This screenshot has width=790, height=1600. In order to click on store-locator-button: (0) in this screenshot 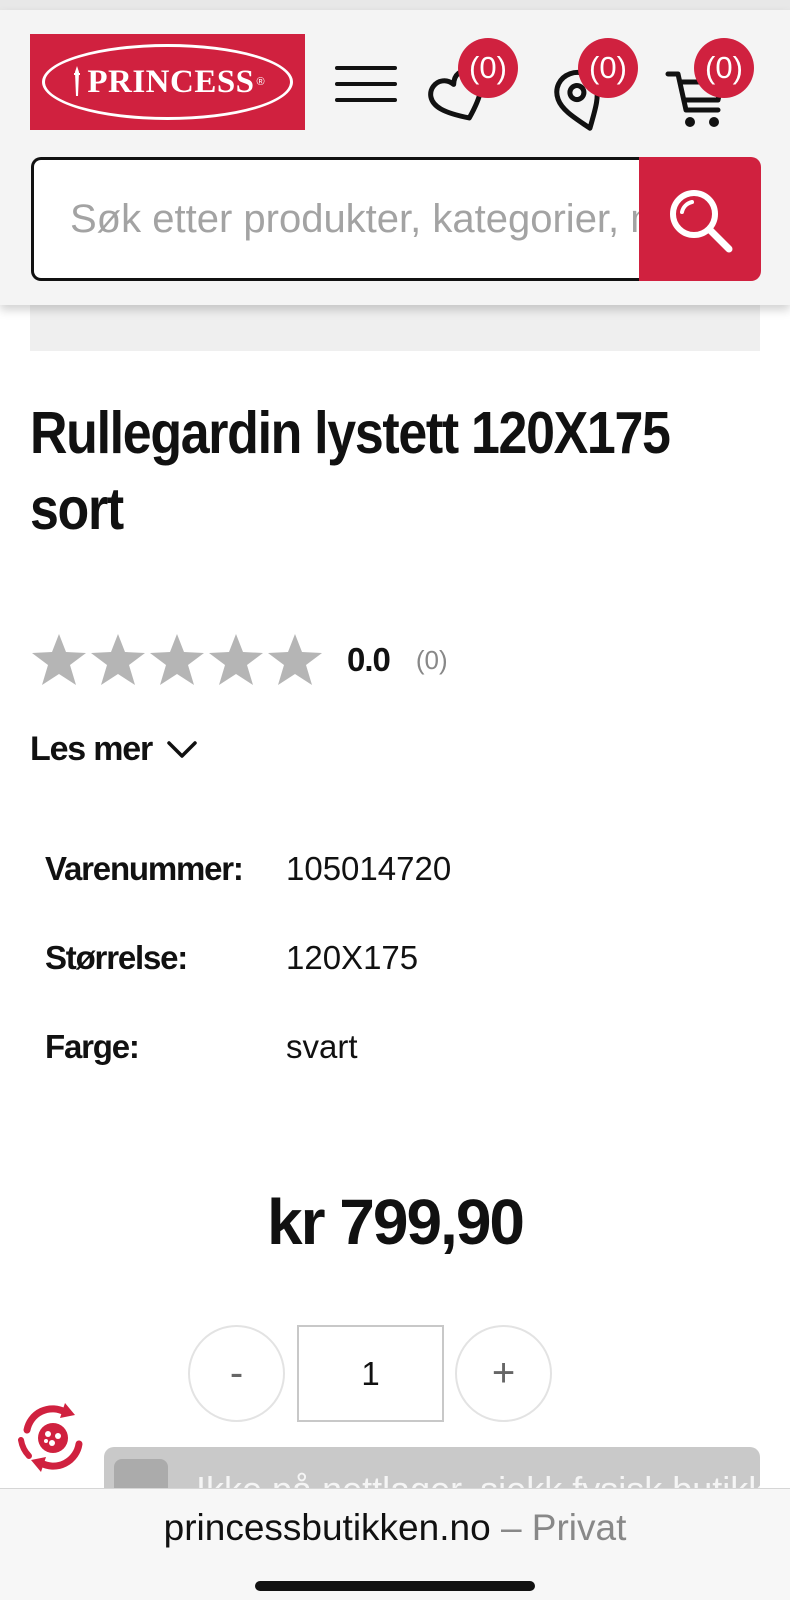, I will do `click(596, 87)`.